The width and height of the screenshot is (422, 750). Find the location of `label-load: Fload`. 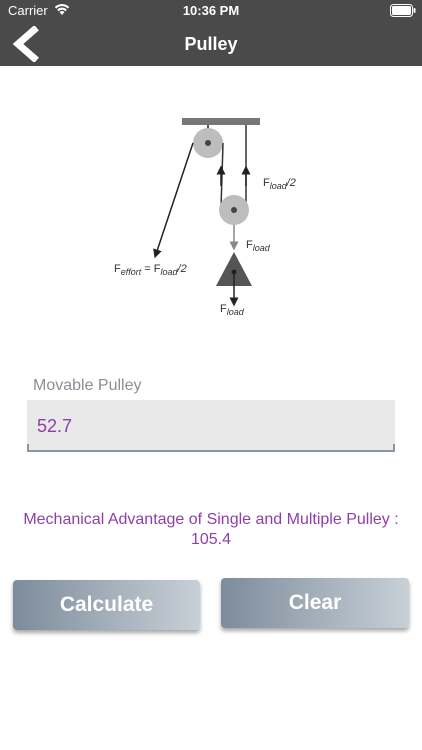

label-load: Fload is located at coordinates (258, 246).